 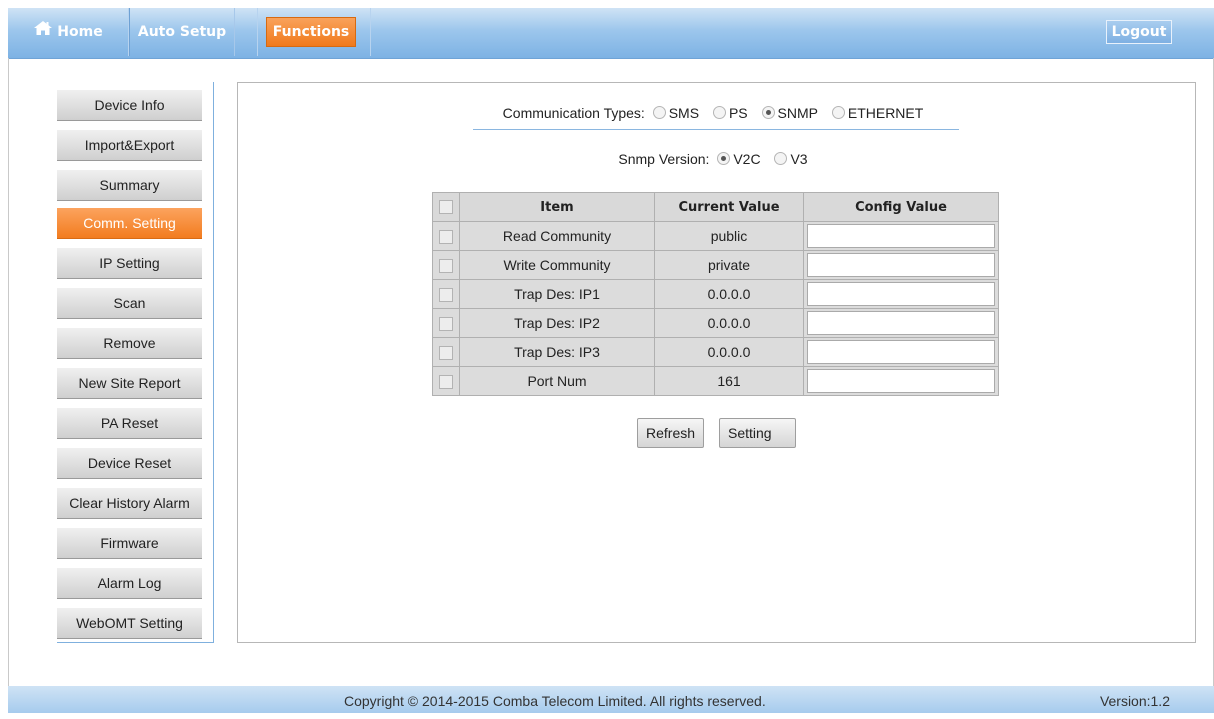 I want to click on radio-v3-label: V3, so click(x=799, y=159).